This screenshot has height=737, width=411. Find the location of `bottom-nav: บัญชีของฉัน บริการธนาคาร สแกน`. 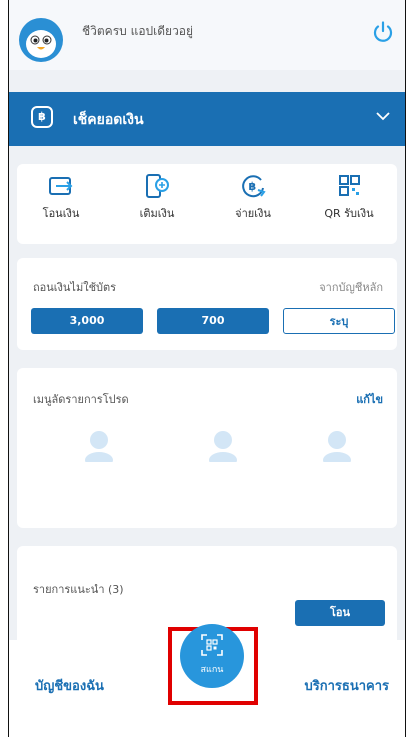

bottom-nav: บัญชีของฉัน บริการธนาคาร สแกน is located at coordinates (207, 680).